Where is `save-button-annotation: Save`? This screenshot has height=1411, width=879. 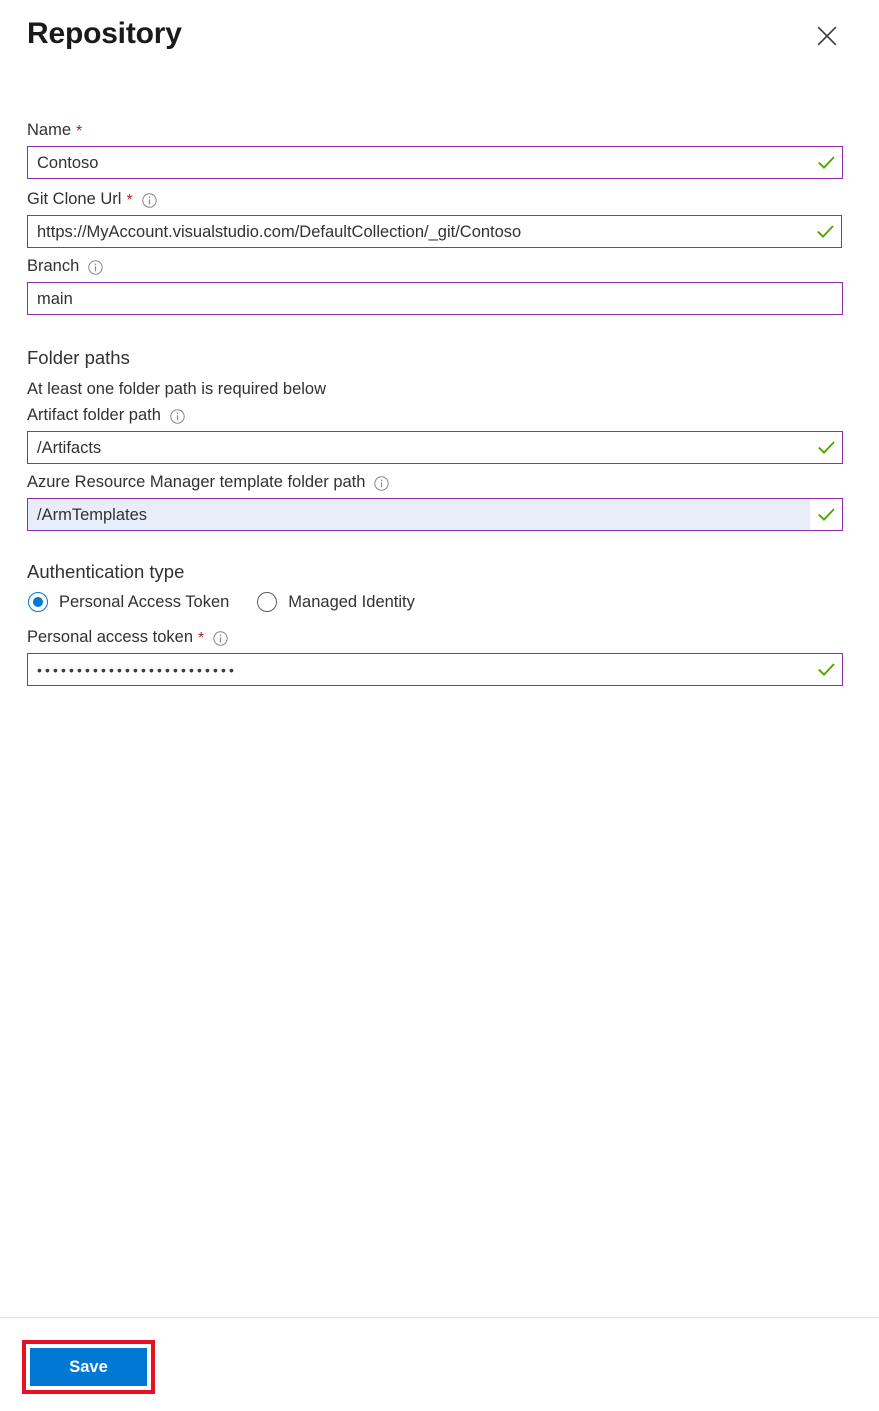 save-button-annotation: Save is located at coordinates (88, 1367).